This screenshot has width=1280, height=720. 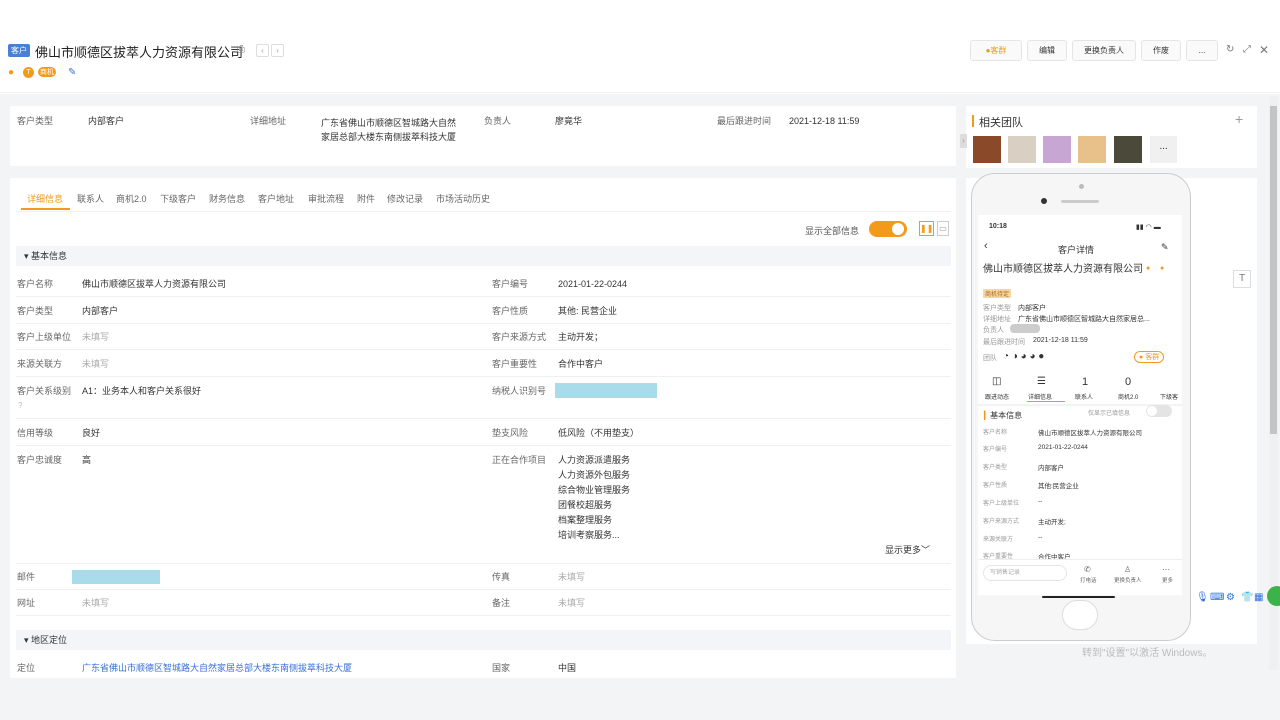 What do you see at coordinates (995, 450) in the screenshot?
I see `phone-field-label: 客户编号` at bounding box center [995, 450].